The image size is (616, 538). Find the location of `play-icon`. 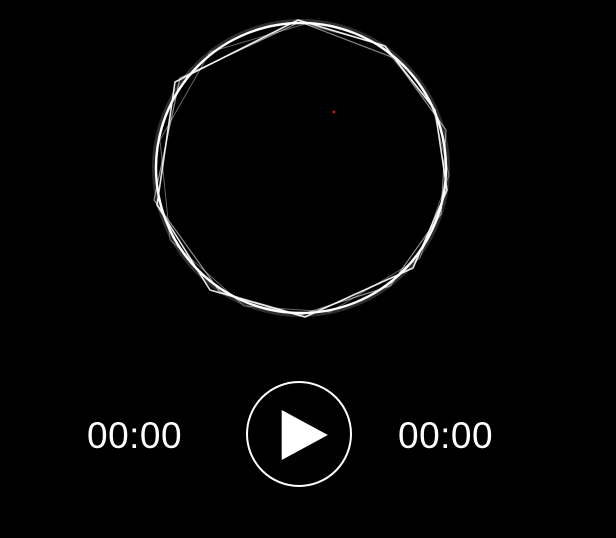

play-icon is located at coordinates (304, 434).